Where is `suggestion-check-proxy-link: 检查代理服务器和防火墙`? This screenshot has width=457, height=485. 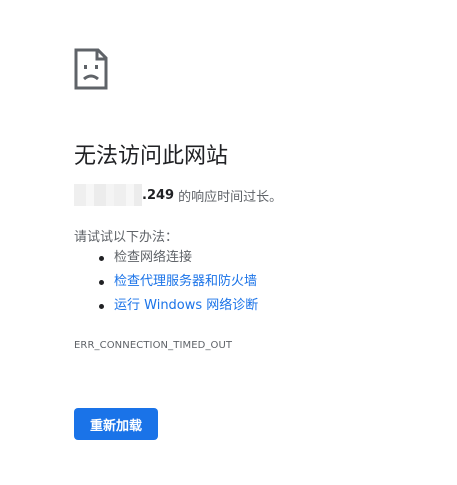 suggestion-check-proxy-link: 检查代理服务器和防火墙 is located at coordinates (166, 284).